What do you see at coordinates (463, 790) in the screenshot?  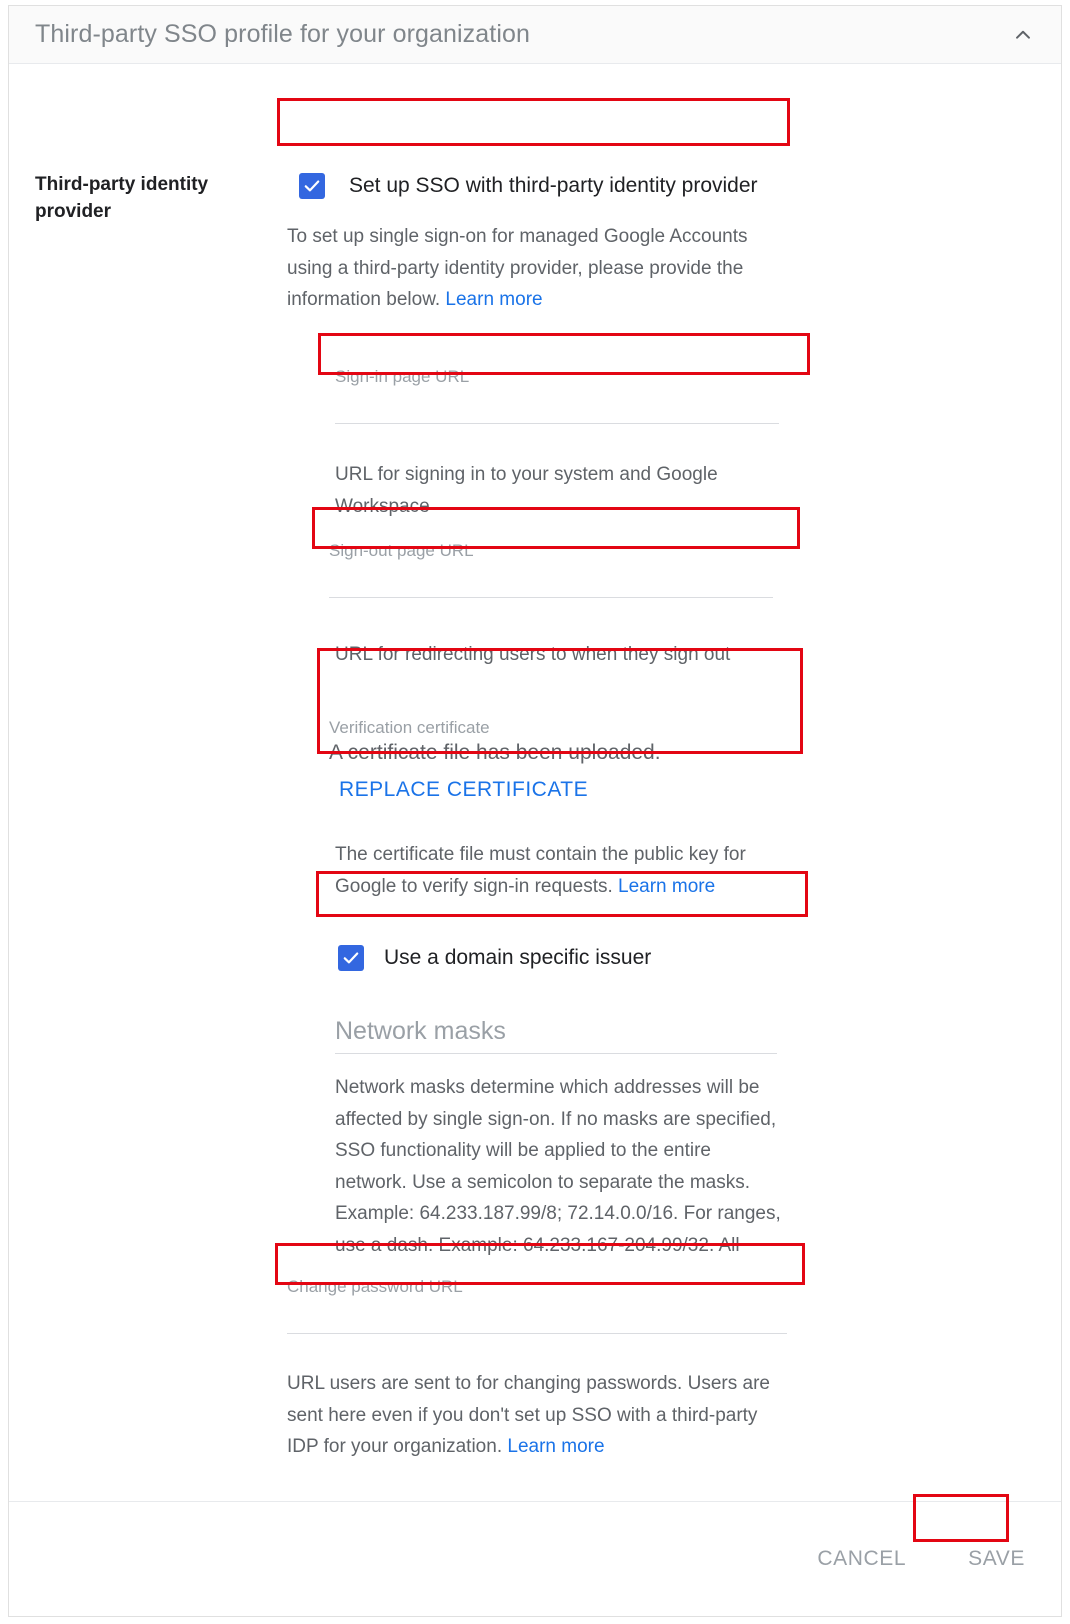 I see `replace-certificate-button: REPLACE CERTIFICATE` at bounding box center [463, 790].